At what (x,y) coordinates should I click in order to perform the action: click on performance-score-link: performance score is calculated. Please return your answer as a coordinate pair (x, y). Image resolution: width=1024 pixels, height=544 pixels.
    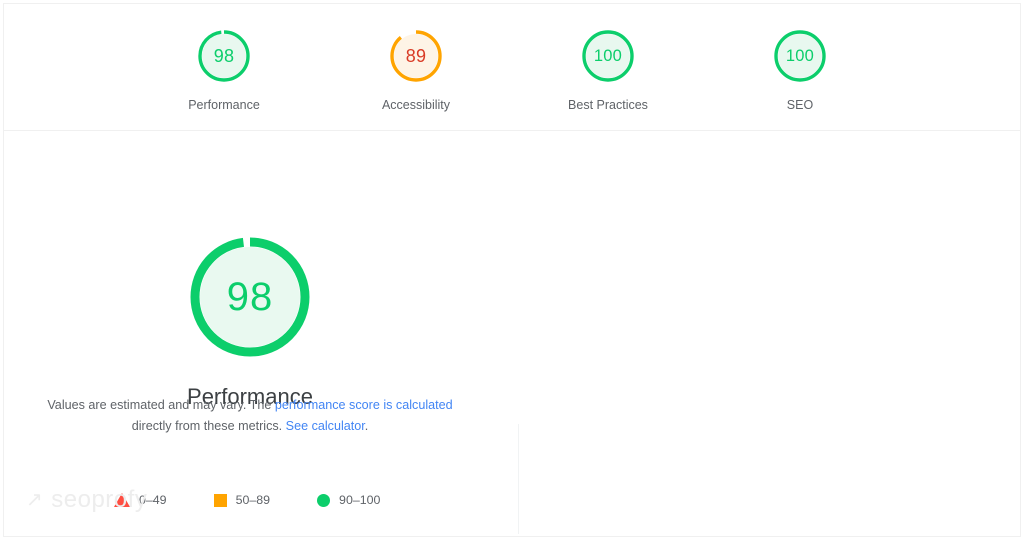
    Looking at the image, I should click on (364, 405).